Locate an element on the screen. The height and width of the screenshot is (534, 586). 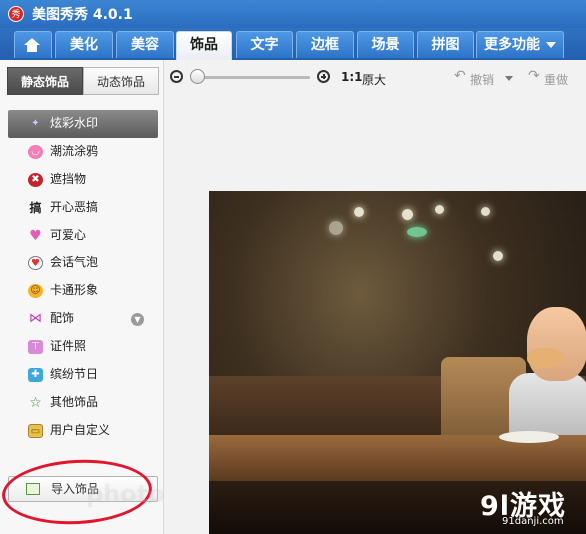
sidebar-item-graffiti: ◡ 潮流涂鸦 is located at coordinates (83, 152).